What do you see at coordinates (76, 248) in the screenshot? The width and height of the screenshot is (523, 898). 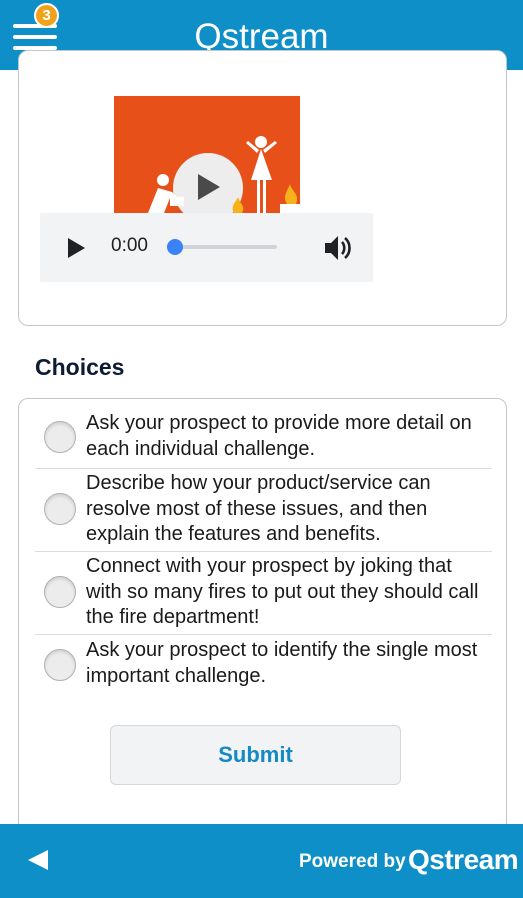 I see `play-icon` at bounding box center [76, 248].